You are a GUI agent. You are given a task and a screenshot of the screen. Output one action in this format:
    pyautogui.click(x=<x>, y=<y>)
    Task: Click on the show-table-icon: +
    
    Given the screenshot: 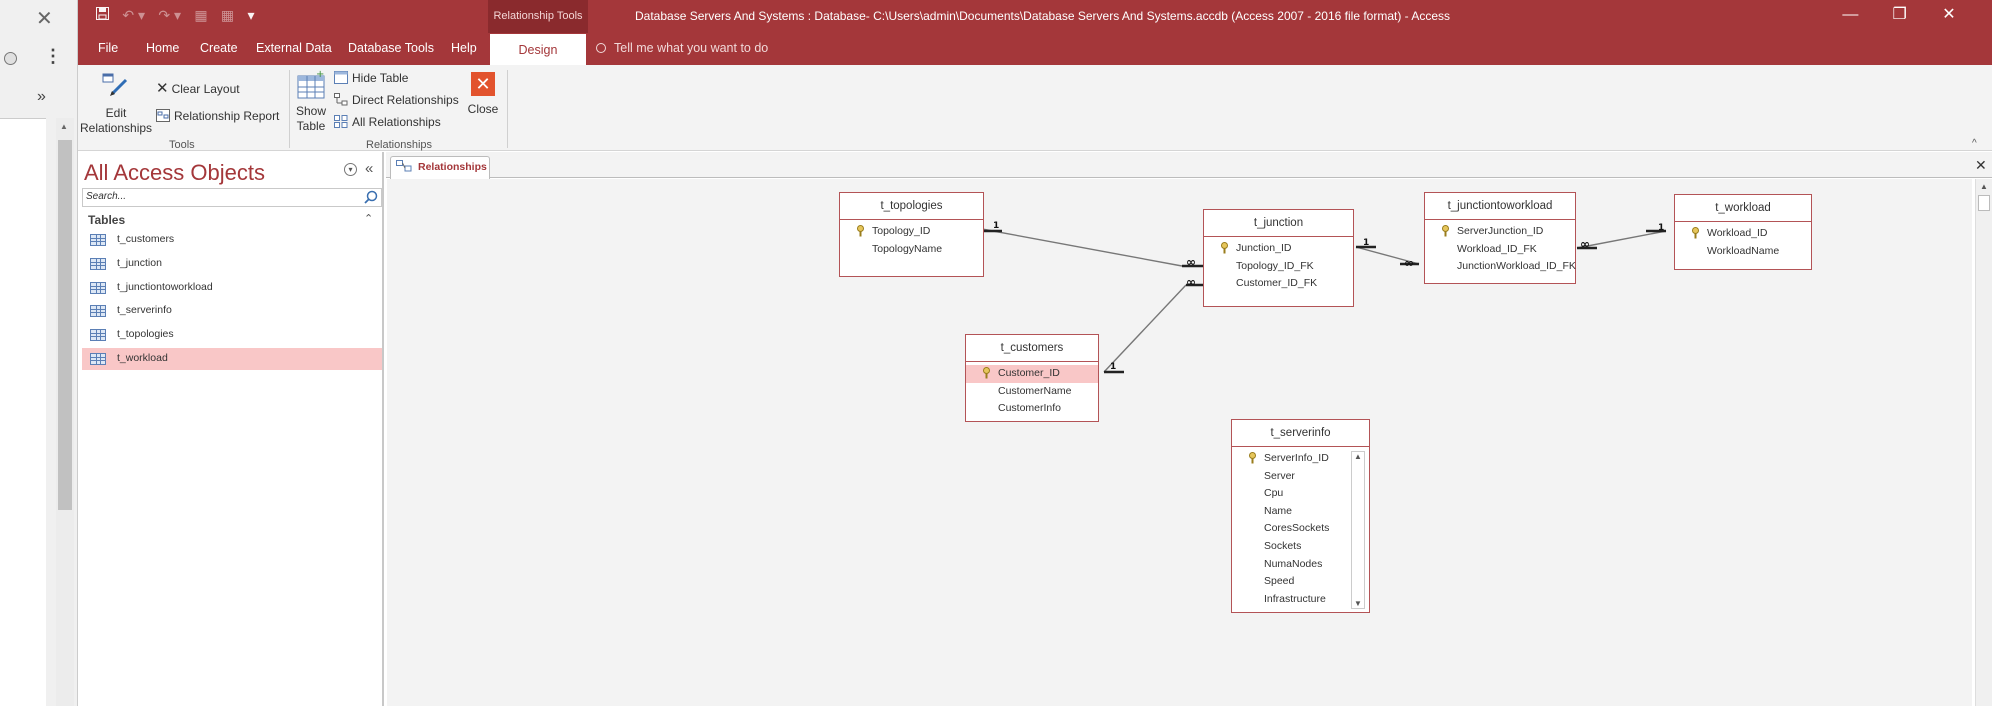 What is the action you would take?
    pyautogui.click(x=311, y=84)
    